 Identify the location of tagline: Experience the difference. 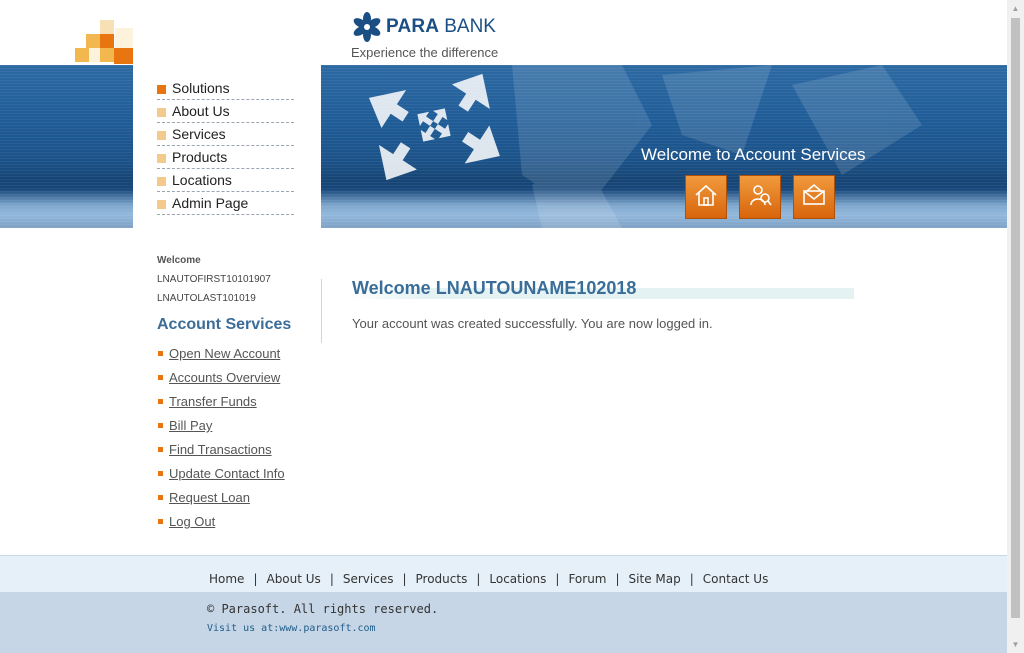
(425, 52).